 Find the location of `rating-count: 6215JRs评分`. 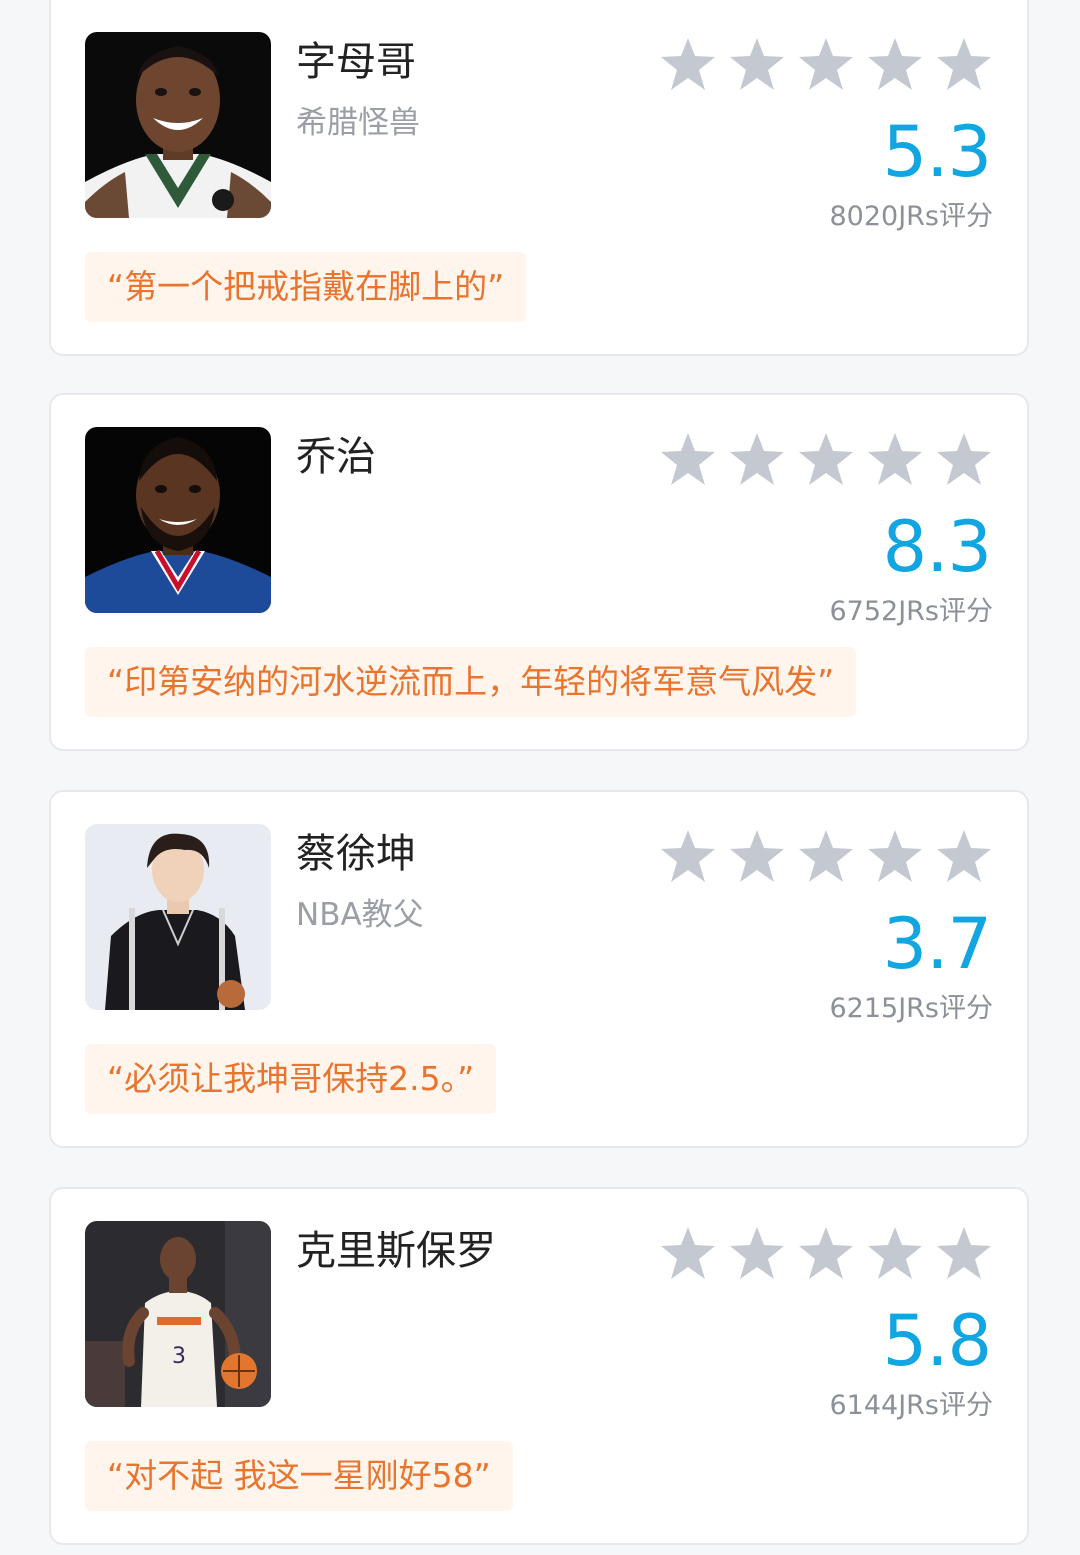

rating-count: 6215JRs评分 is located at coordinates (911, 1008).